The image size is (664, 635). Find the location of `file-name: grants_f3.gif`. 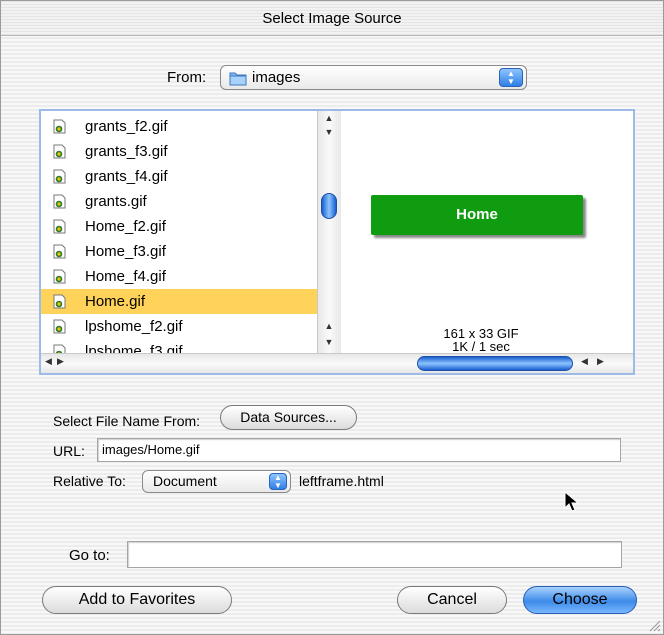

file-name: grants_f3.gif is located at coordinates (126, 151).